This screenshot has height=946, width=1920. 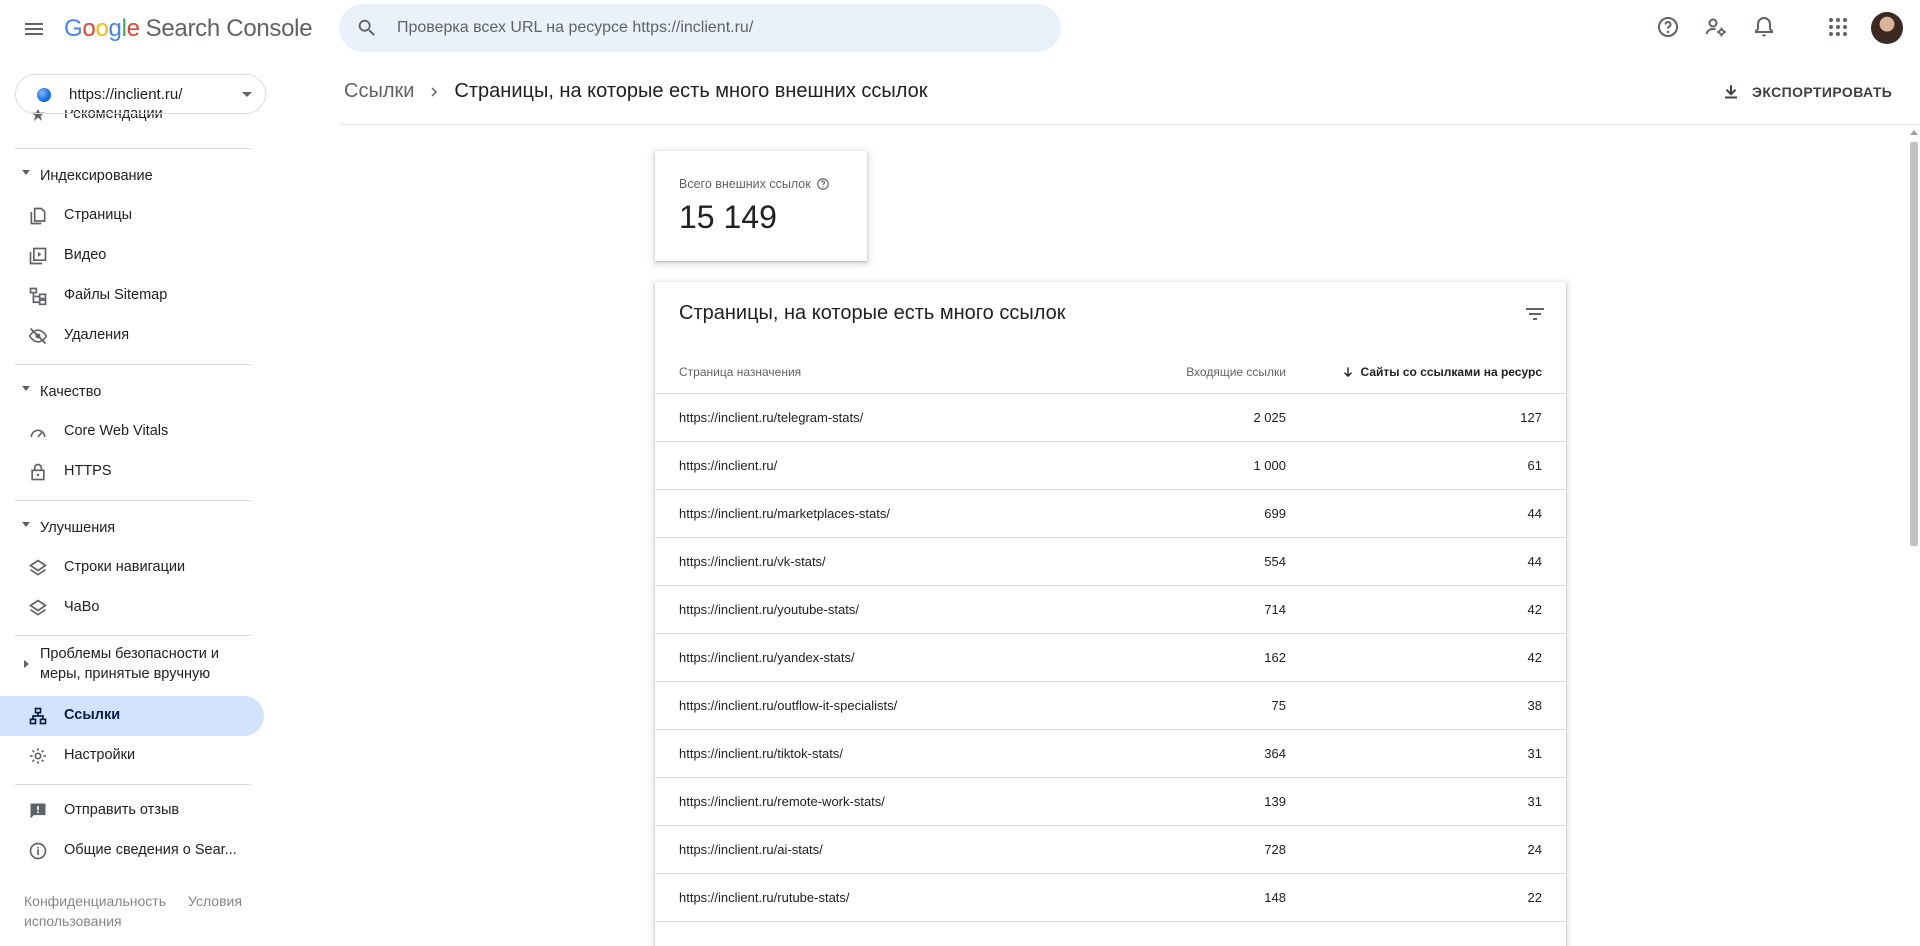 I want to click on sidebar-item-links: Ссылки, so click(x=132, y=716).